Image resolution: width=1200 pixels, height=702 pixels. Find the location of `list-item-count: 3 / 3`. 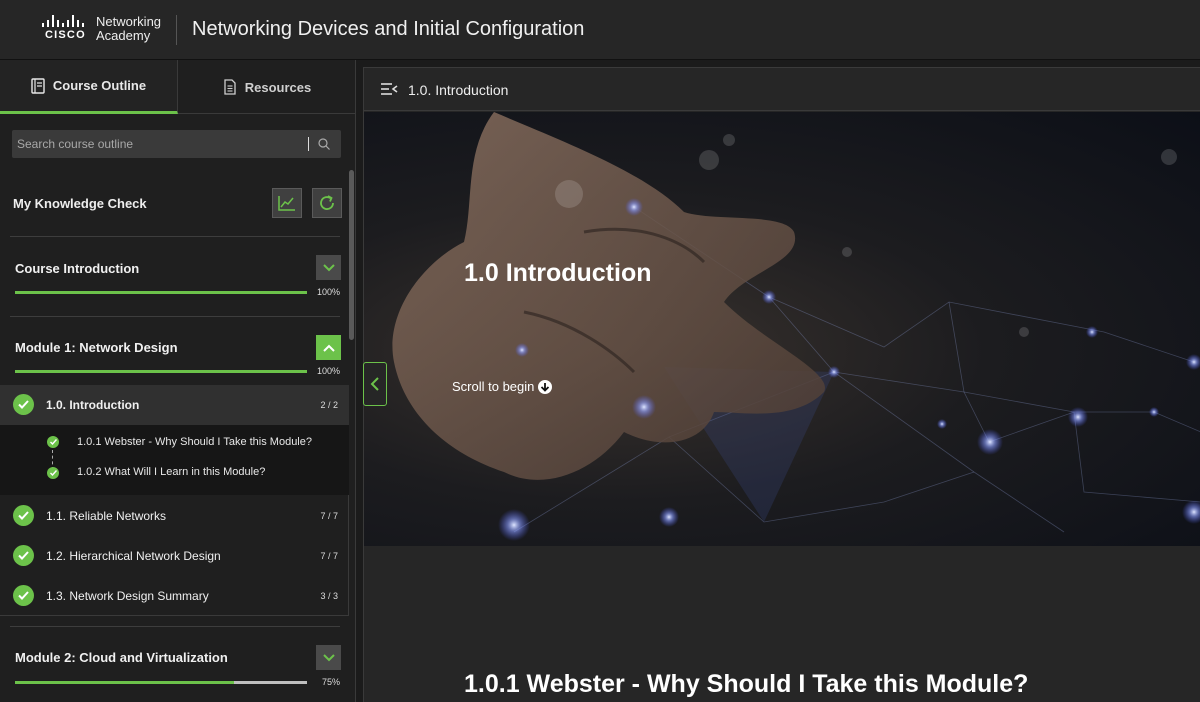

list-item-count: 3 / 3 is located at coordinates (329, 596).